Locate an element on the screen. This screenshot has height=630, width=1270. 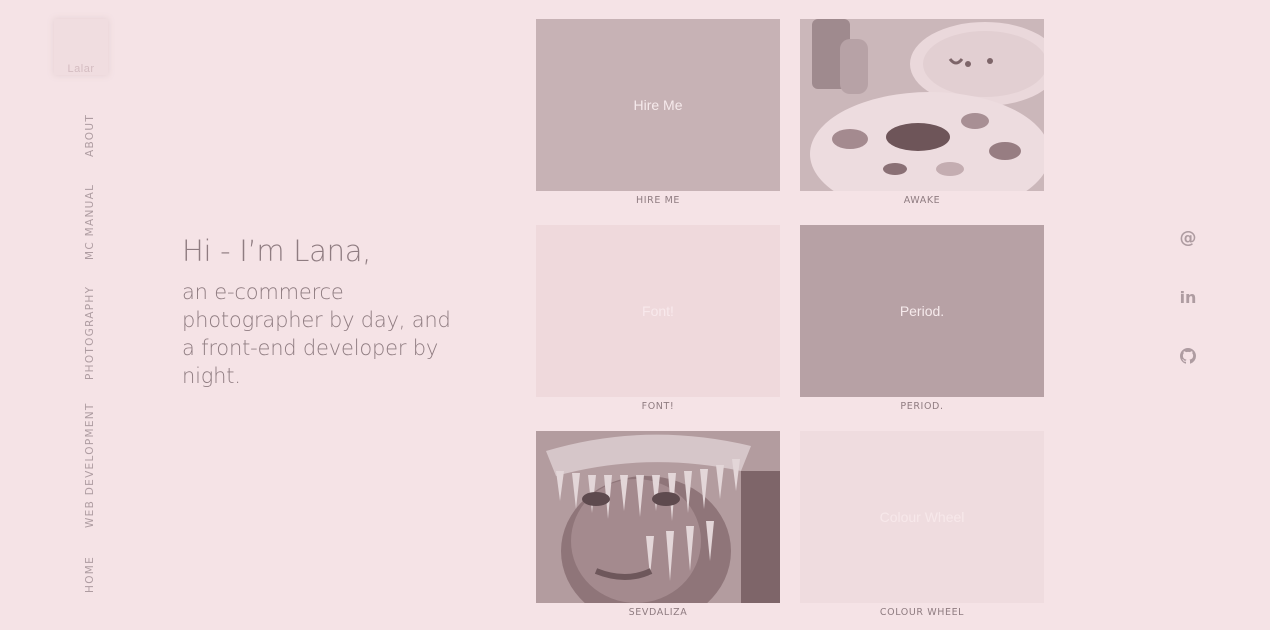
project-caption: PERIOD. is located at coordinates (922, 406).